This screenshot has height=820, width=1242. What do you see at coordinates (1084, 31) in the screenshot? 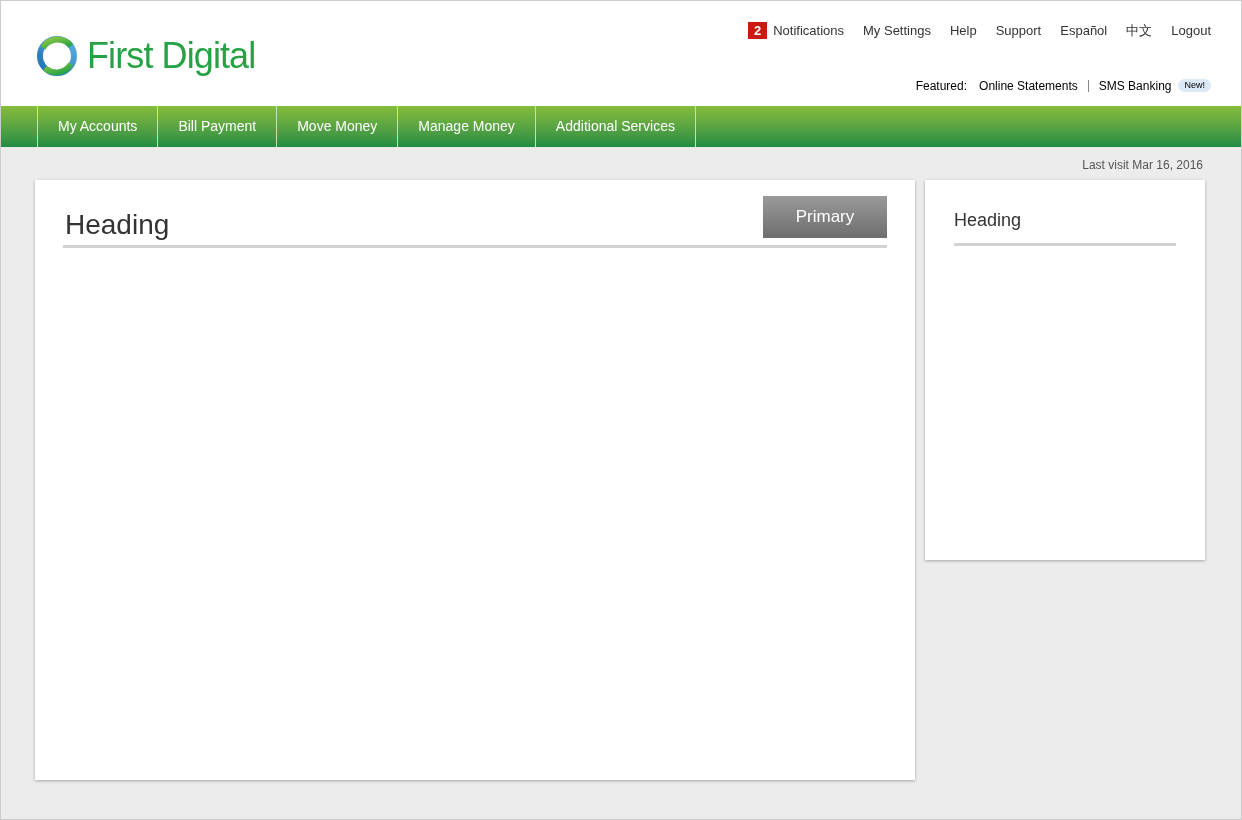
I see `header-link: Español` at bounding box center [1084, 31].